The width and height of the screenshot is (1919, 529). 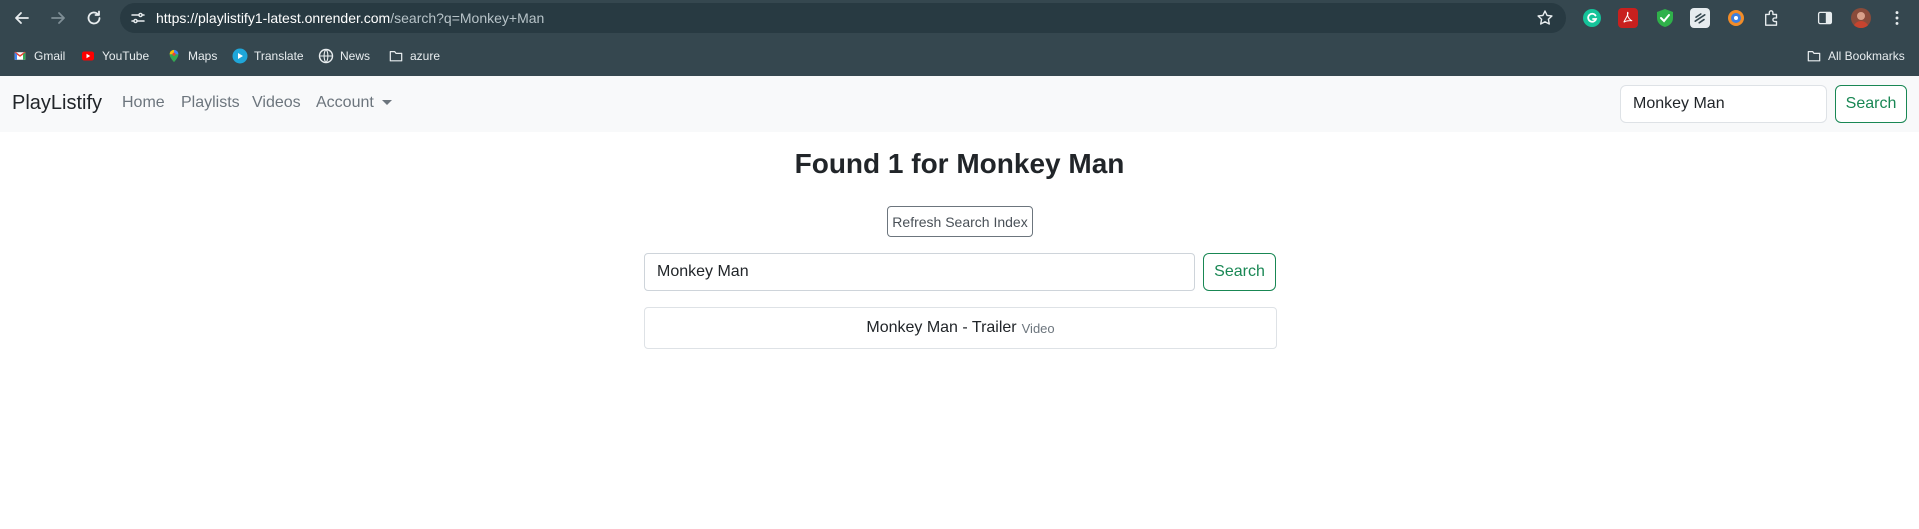 I want to click on main-search-button: Search, so click(x=1239, y=272).